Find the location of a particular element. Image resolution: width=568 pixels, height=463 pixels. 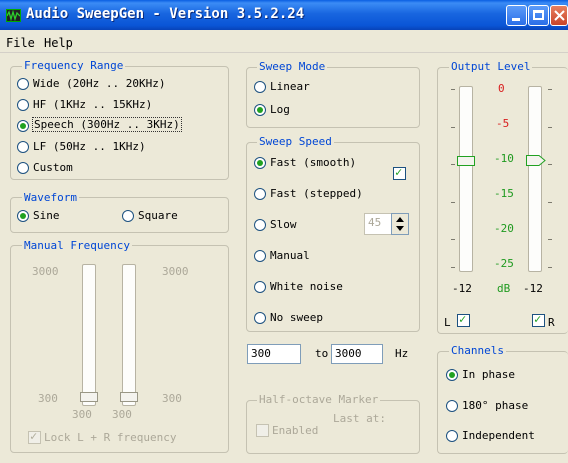

right-level-value: -12 is located at coordinates (533, 288).